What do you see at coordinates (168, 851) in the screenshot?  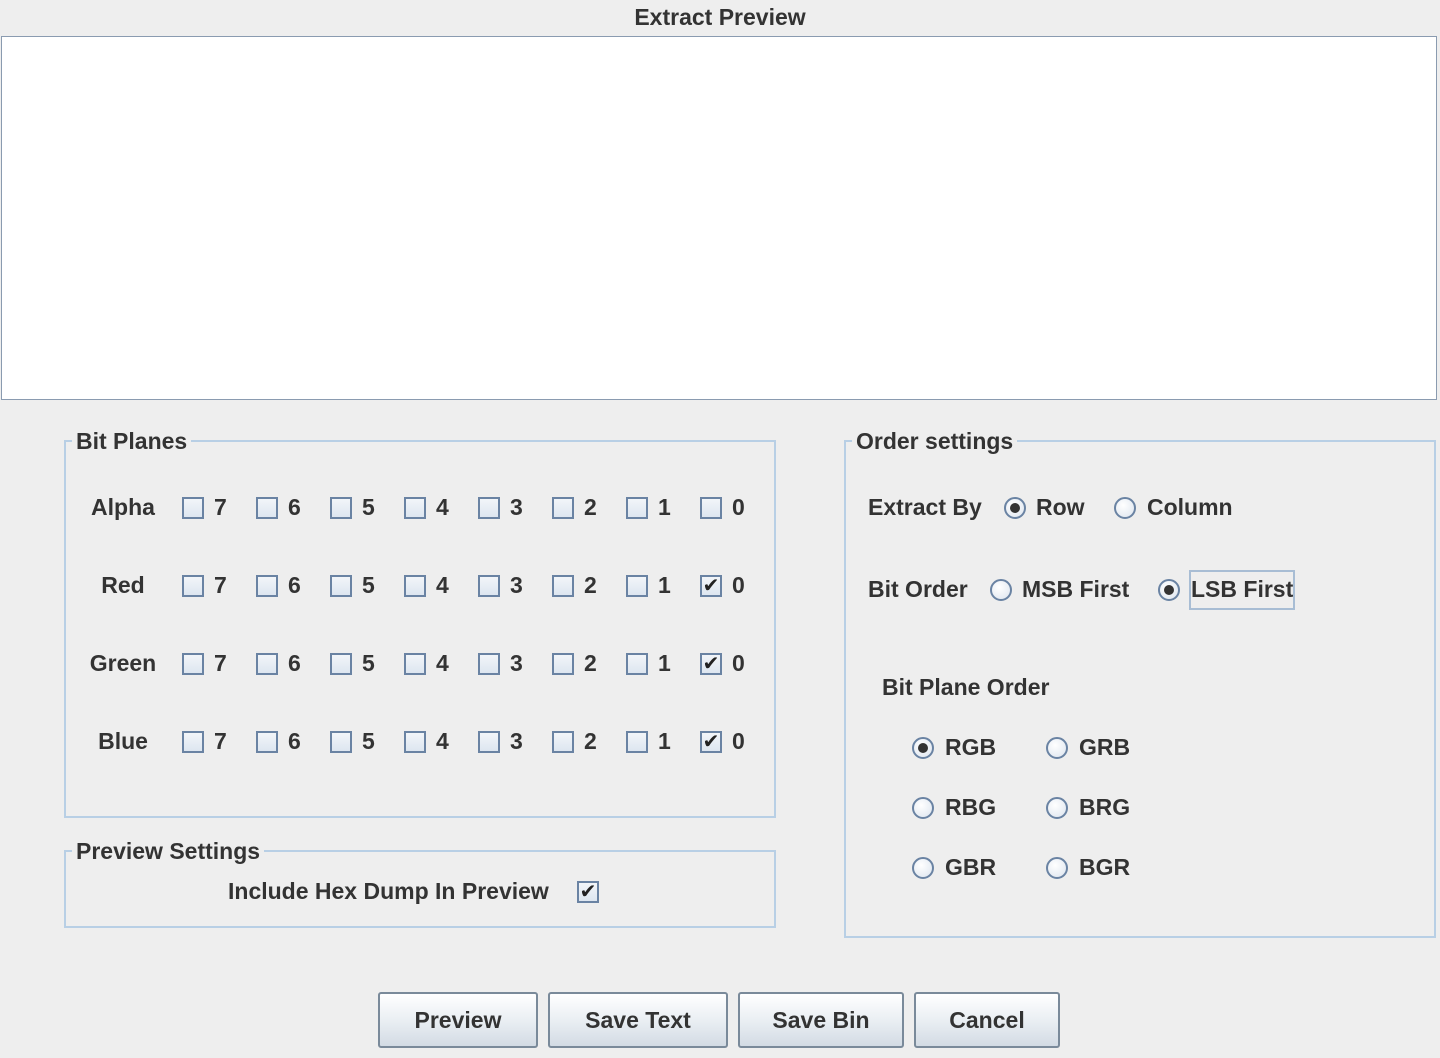 I see `preview-settings-title: Preview Settings` at bounding box center [168, 851].